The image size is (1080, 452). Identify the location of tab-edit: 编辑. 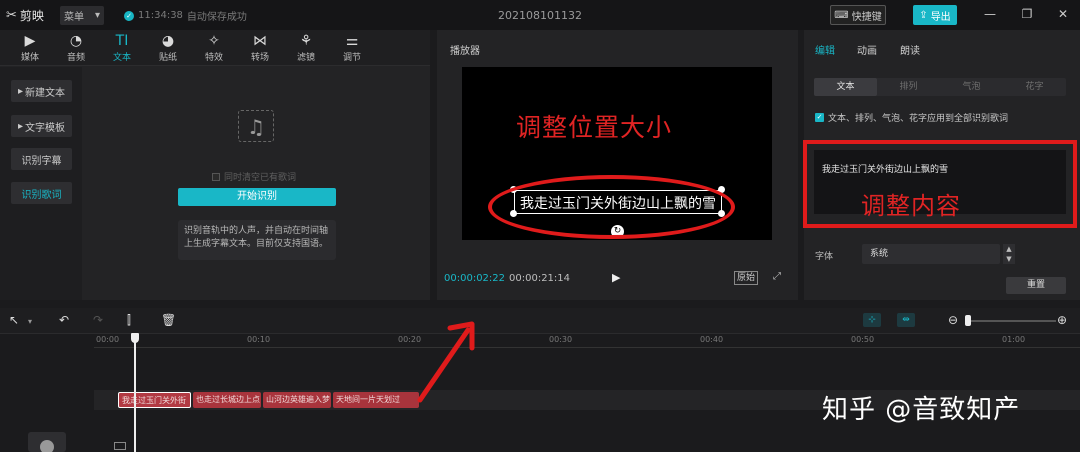
(825, 49).